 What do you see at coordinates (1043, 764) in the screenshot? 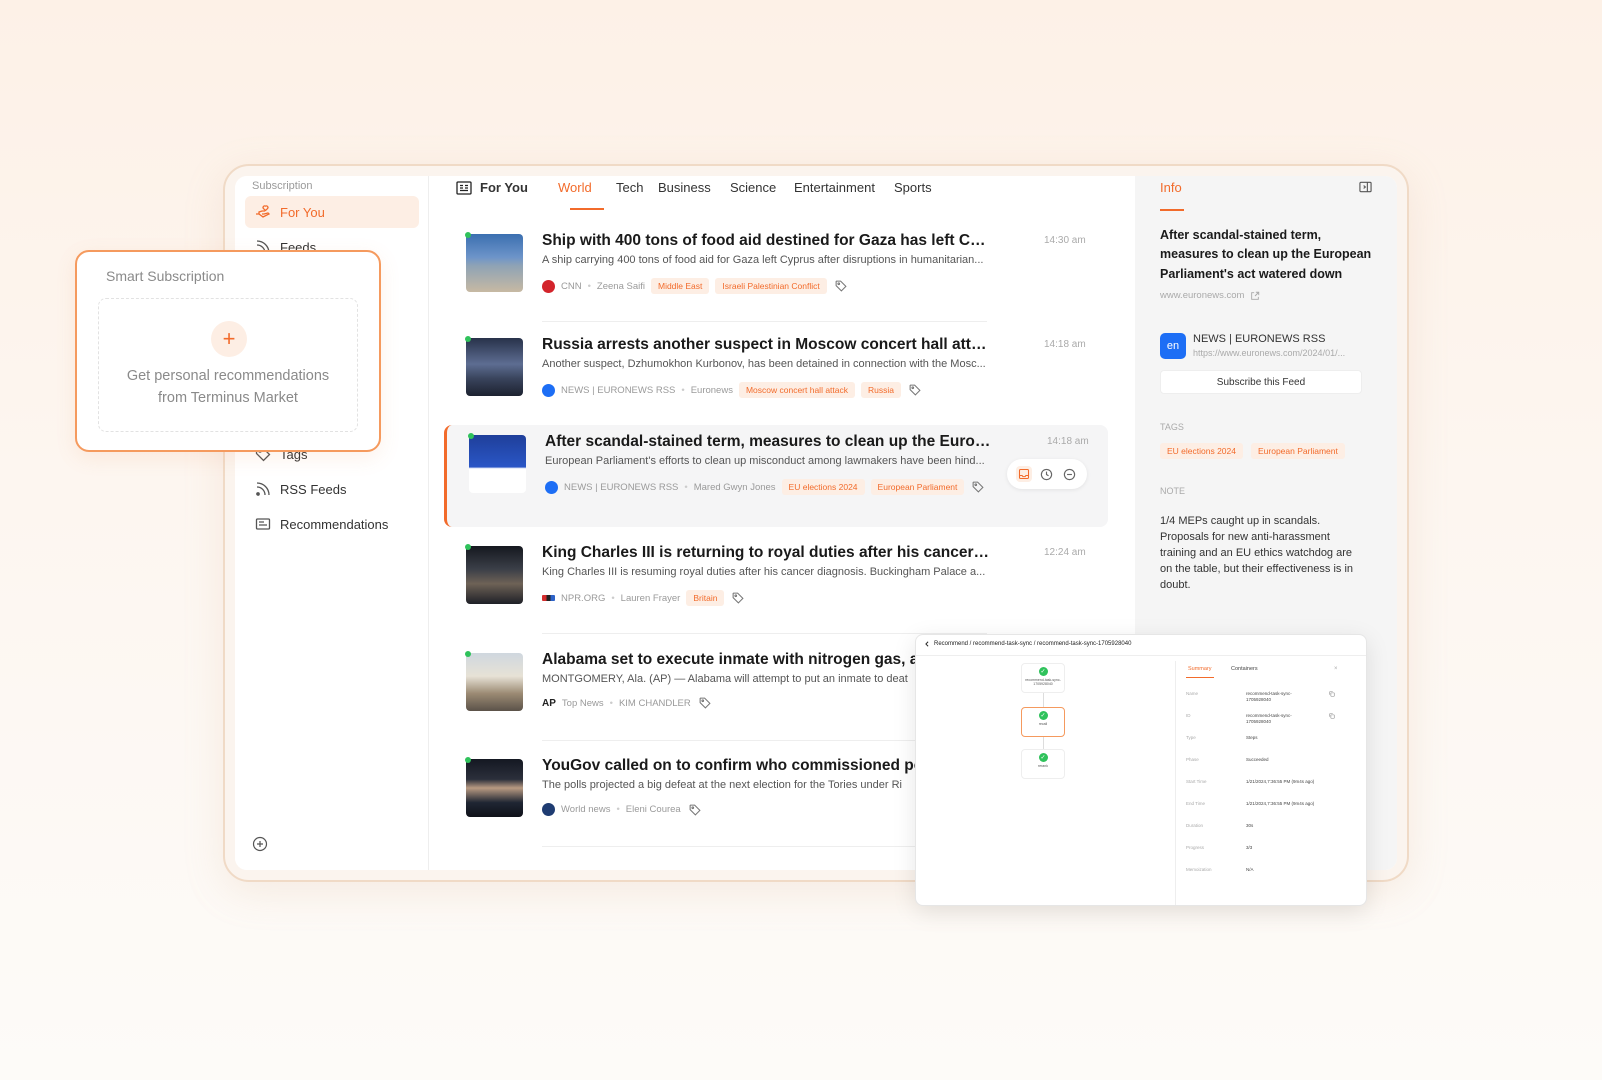
I see `workflow-node: ✓ rerank` at bounding box center [1043, 764].